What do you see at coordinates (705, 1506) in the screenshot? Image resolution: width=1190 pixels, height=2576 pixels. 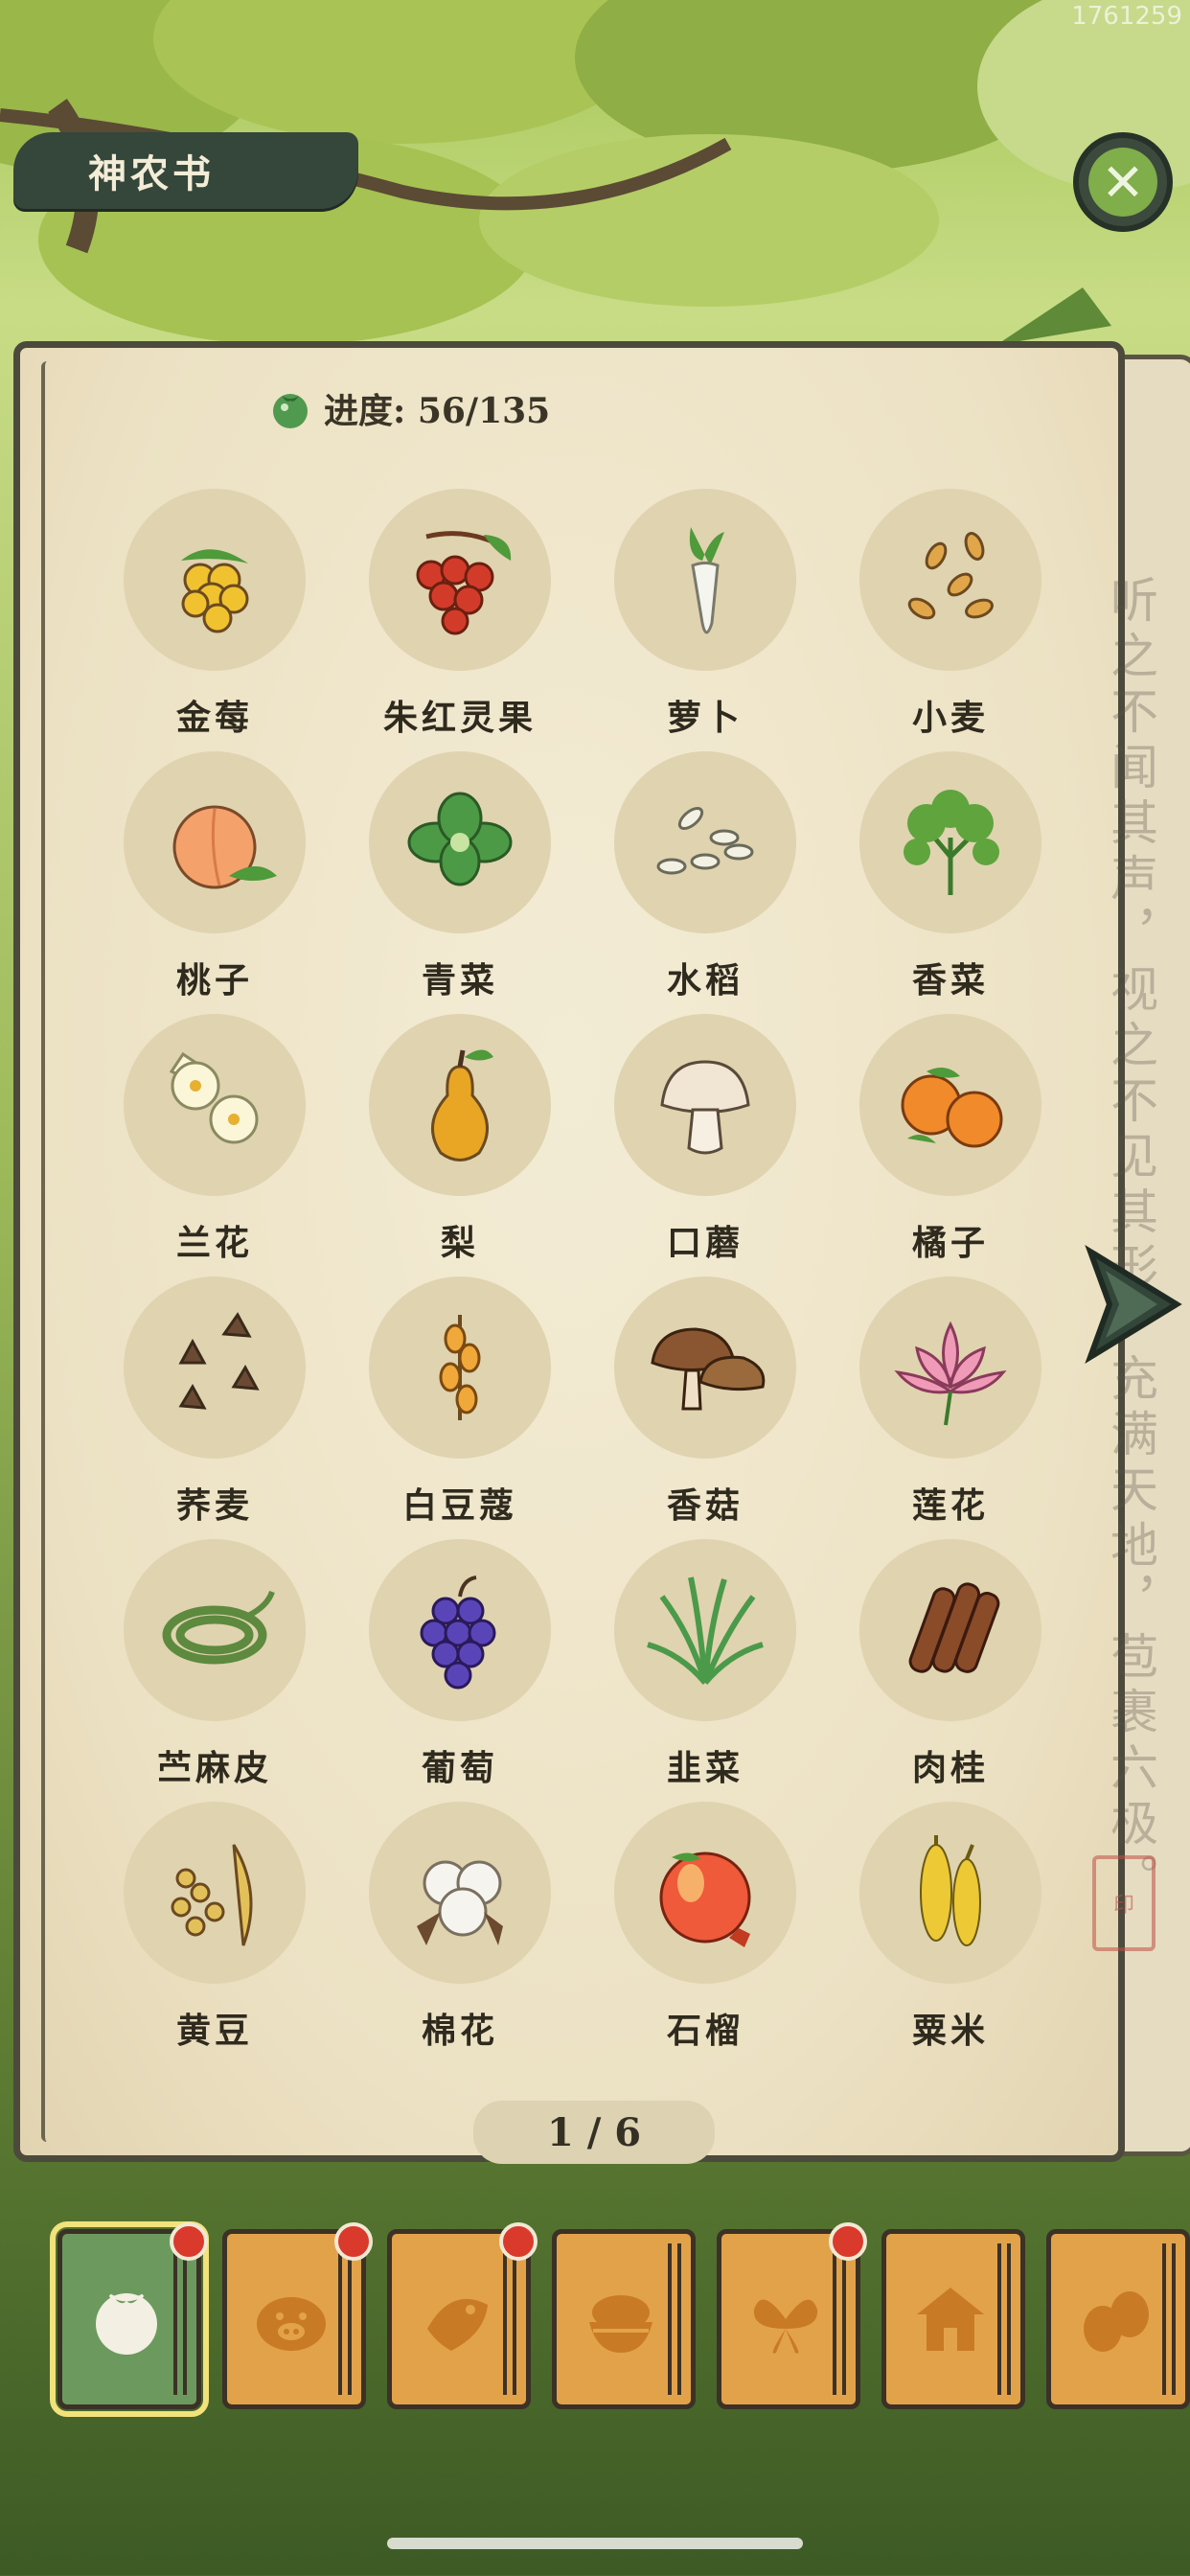 I see `item-label: 香菇` at bounding box center [705, 1506].